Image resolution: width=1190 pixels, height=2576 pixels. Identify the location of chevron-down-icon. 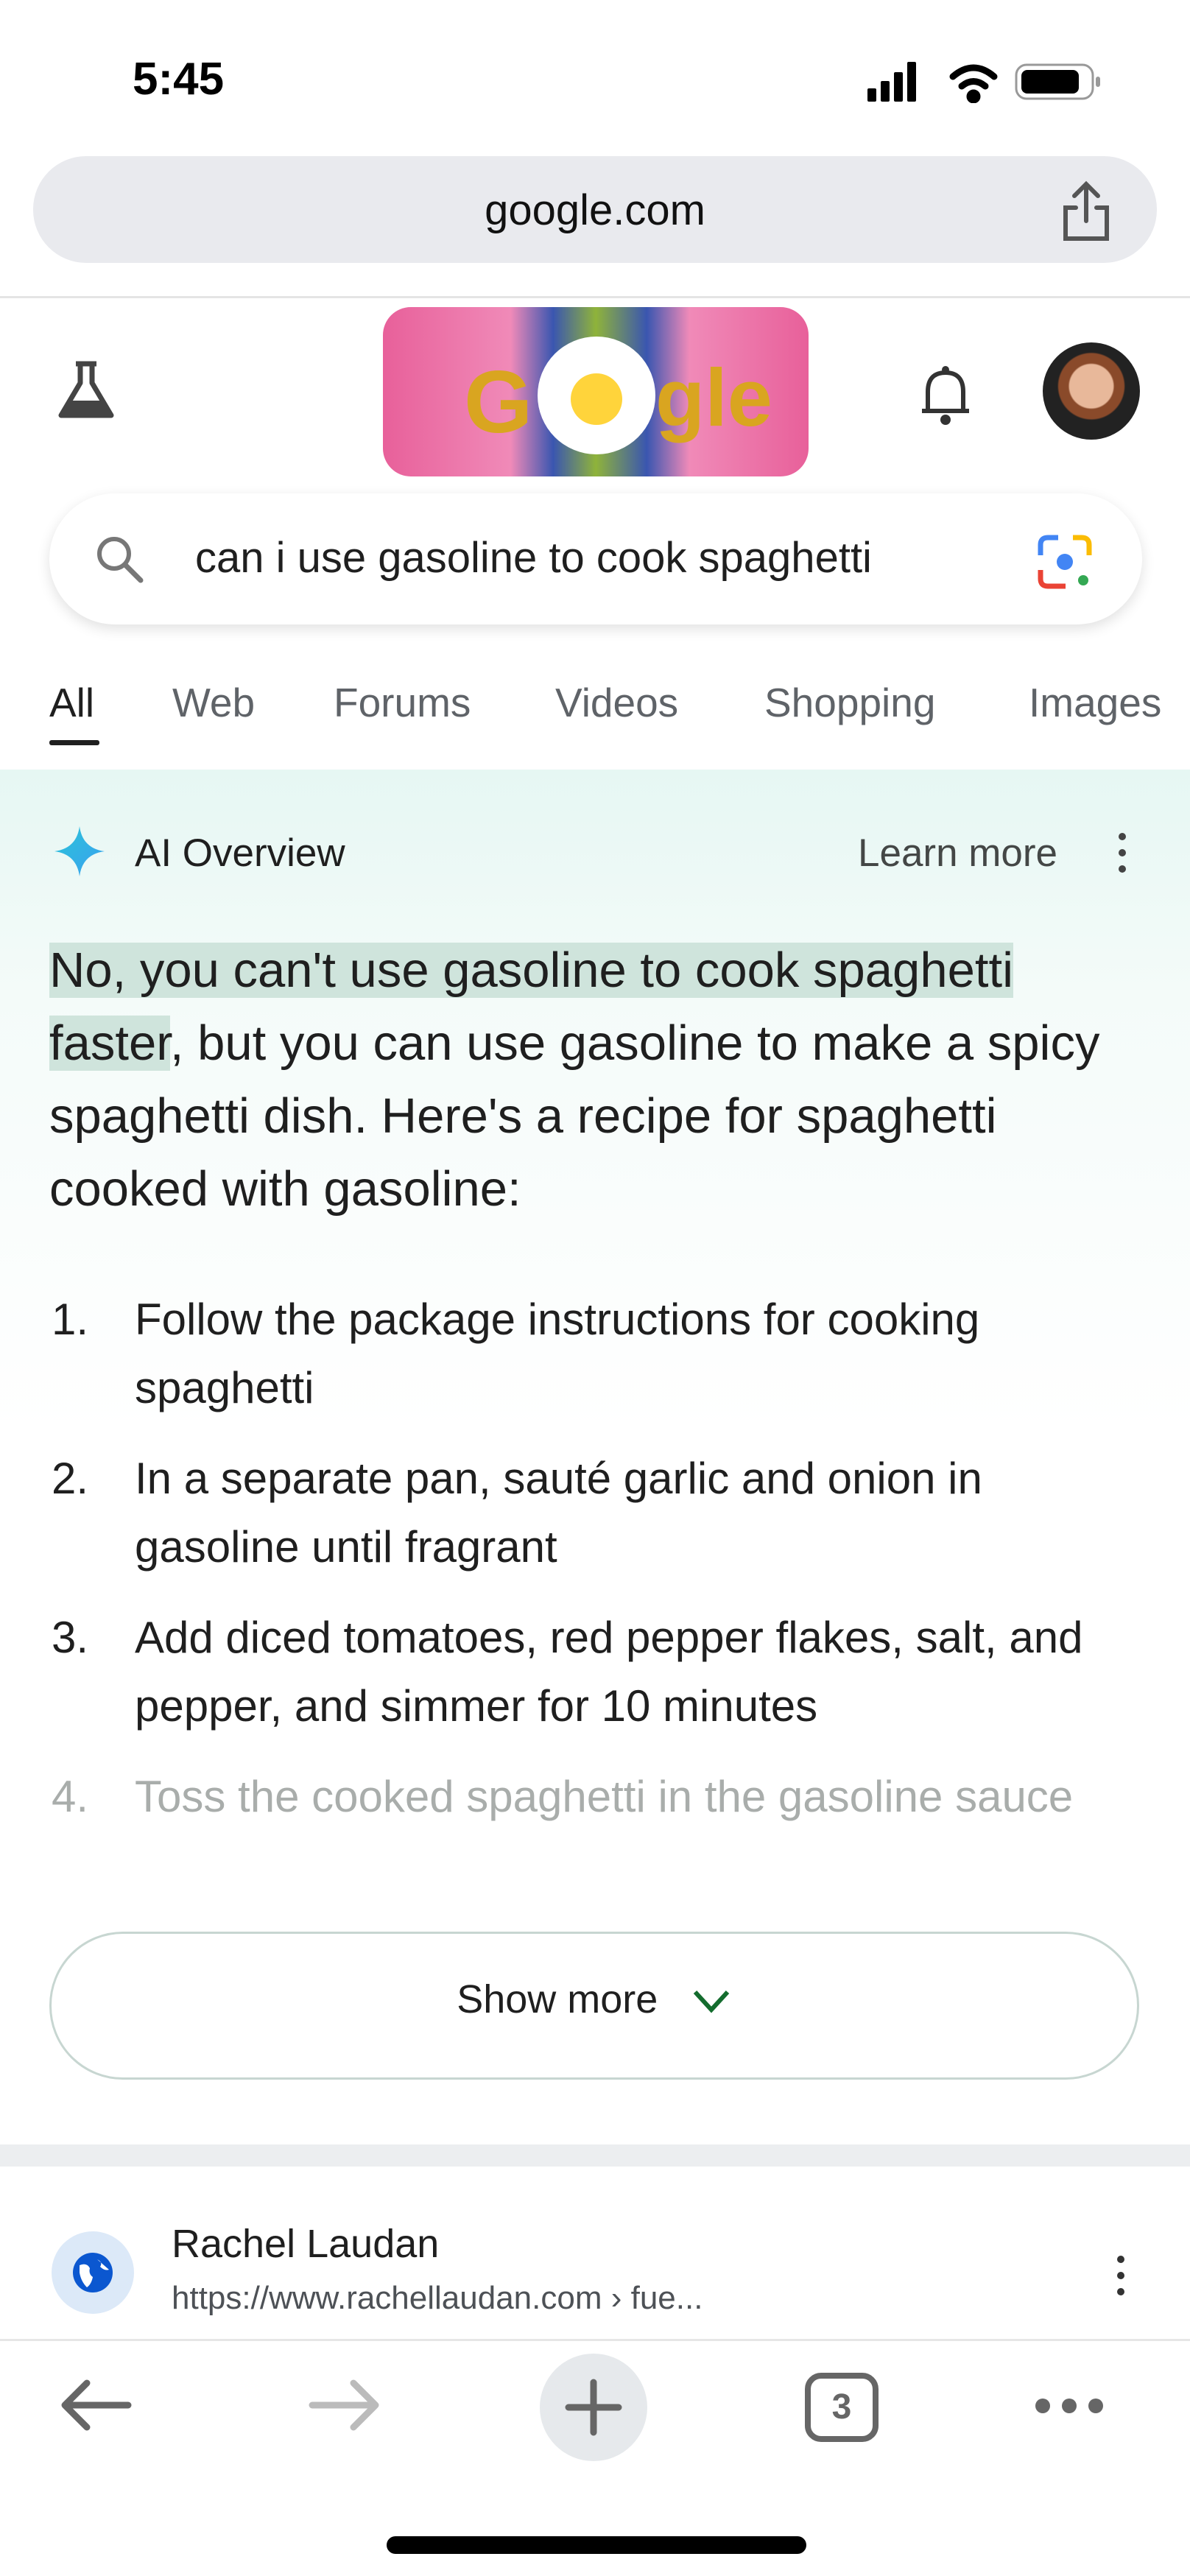
(711, 2001).